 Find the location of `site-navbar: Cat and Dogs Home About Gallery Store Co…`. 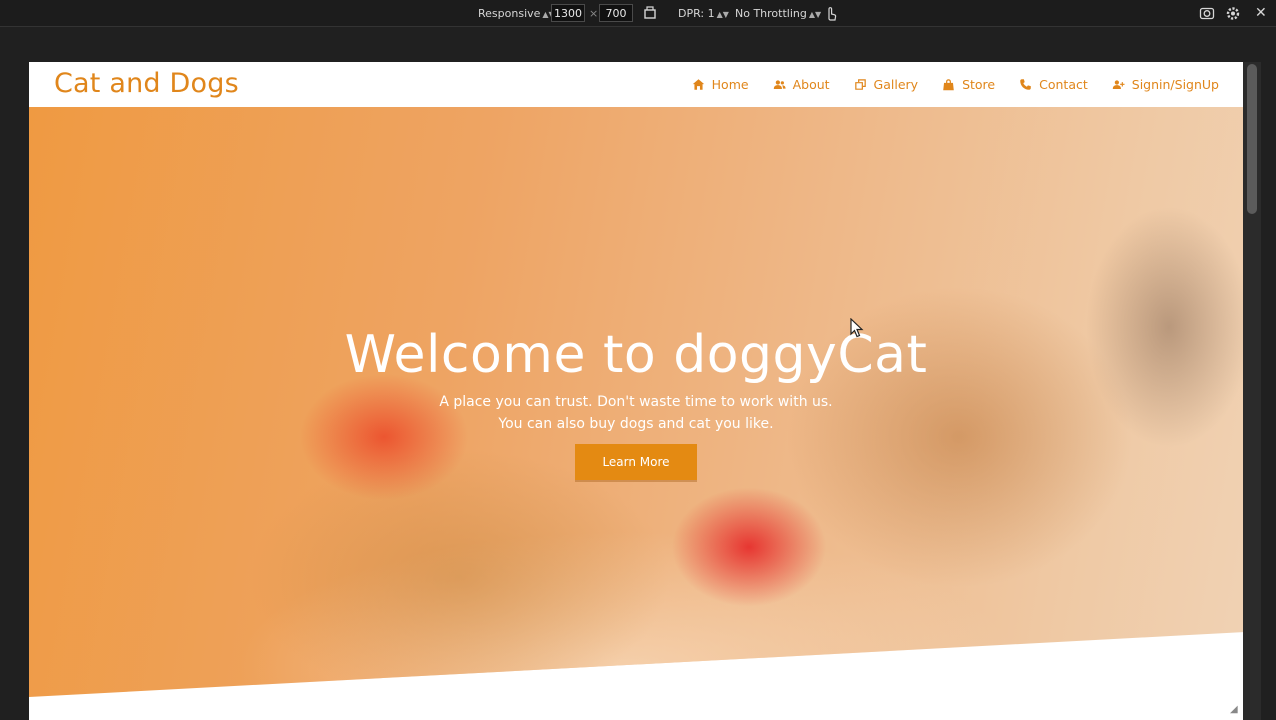

site-navbar: Cat and Dogs Home About Gallery Store Co… is located at coordinates (636, 84).